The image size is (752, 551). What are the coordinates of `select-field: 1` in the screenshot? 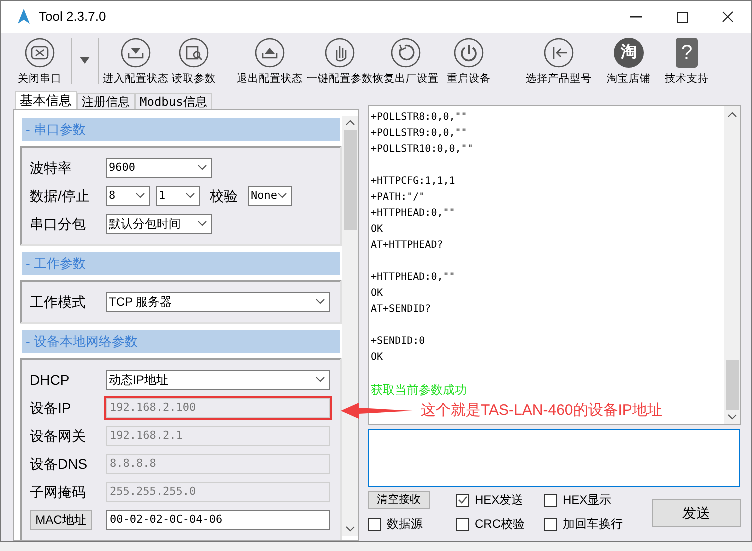 It's located at (178, 196).